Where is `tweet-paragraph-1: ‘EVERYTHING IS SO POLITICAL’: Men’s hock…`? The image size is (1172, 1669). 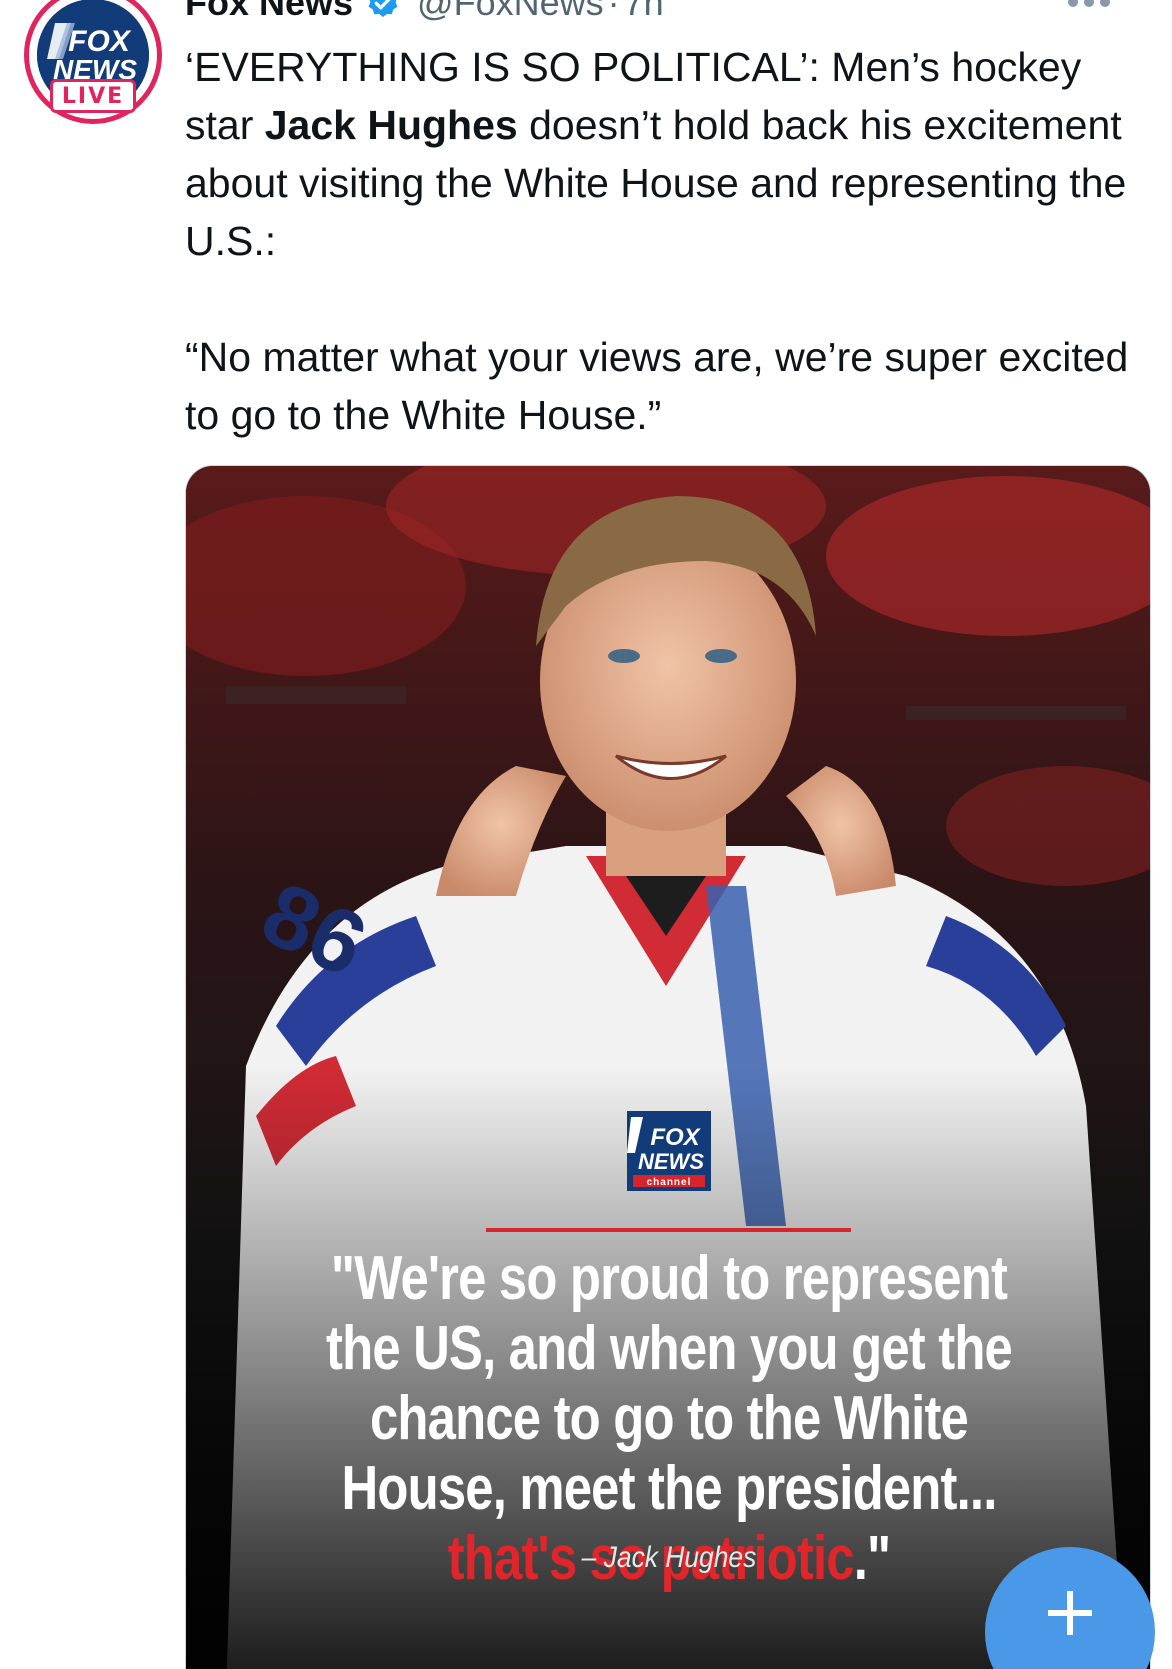
tweet-paragraph-1: ‘EVERYTHING IS SO POLITICAL’: Men’s hock… is located at coordinates (665, 154).